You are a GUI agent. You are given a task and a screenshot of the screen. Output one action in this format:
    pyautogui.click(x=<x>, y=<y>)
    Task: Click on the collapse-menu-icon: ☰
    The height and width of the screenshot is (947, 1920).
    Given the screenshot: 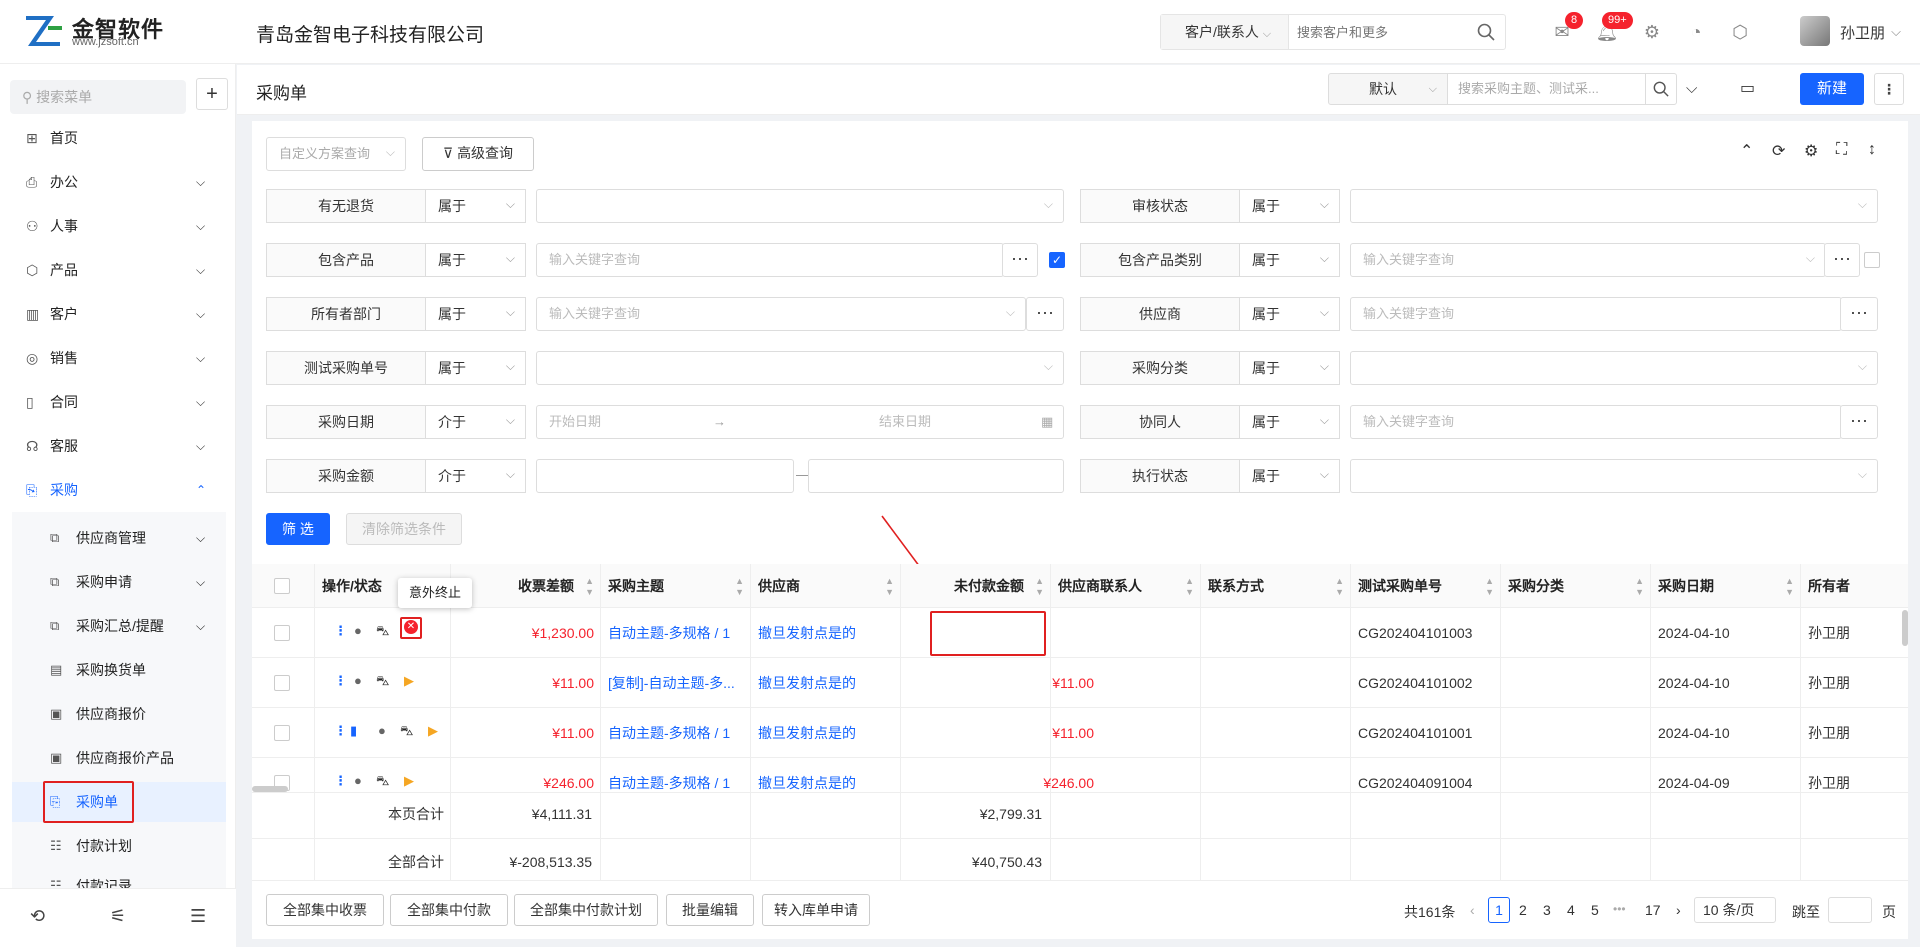 What is the action you would take?
    pyautogui.click(x=198, y=916)
    